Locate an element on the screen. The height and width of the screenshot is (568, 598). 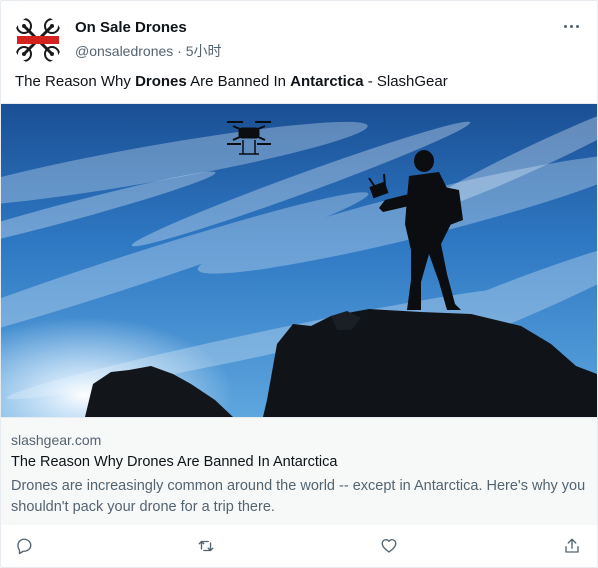
more-options-button is located at coordinates (571, 26).